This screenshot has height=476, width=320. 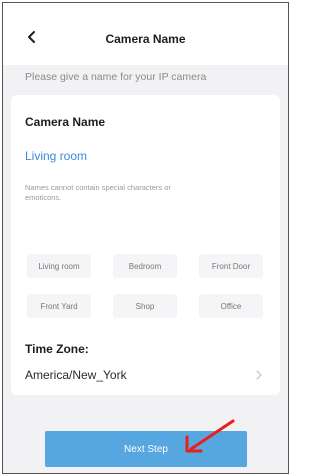 What do you see at coordinates (65, 122) in the screenshot?
I see `camera-name-heading: Camera Name` at bounding box center [65, 122].